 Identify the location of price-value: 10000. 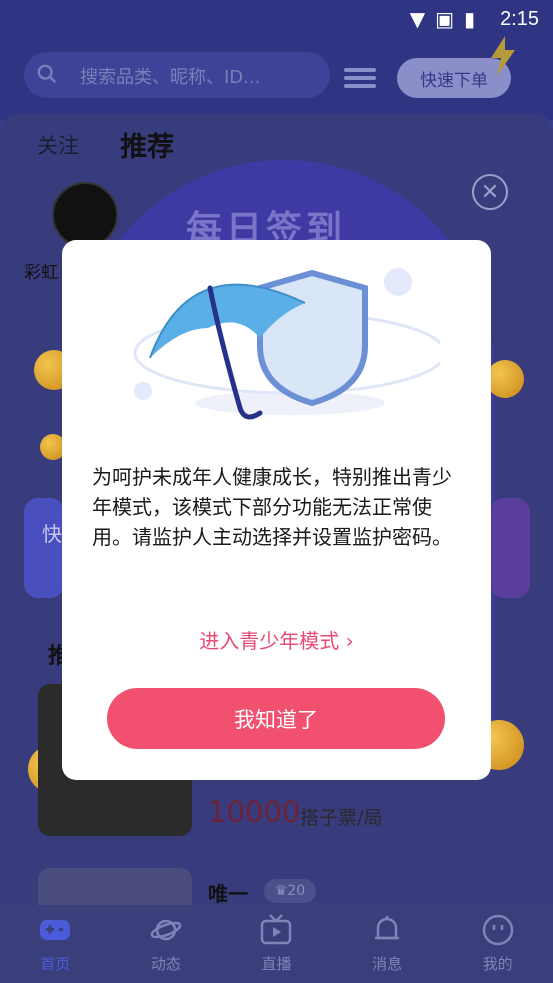
(254, 812).